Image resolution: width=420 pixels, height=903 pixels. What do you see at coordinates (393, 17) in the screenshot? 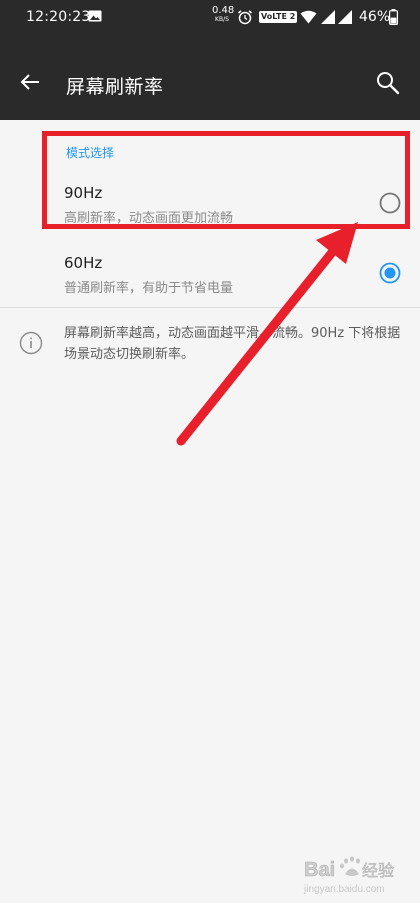
I see `battery-icon` at bounding box center [393, 17].